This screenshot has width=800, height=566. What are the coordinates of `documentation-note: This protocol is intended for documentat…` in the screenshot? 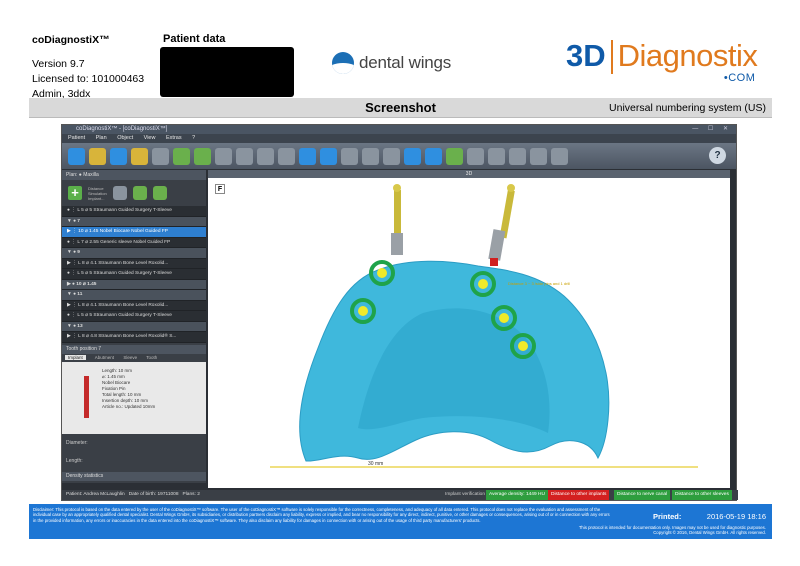 It's located at (672, 530).